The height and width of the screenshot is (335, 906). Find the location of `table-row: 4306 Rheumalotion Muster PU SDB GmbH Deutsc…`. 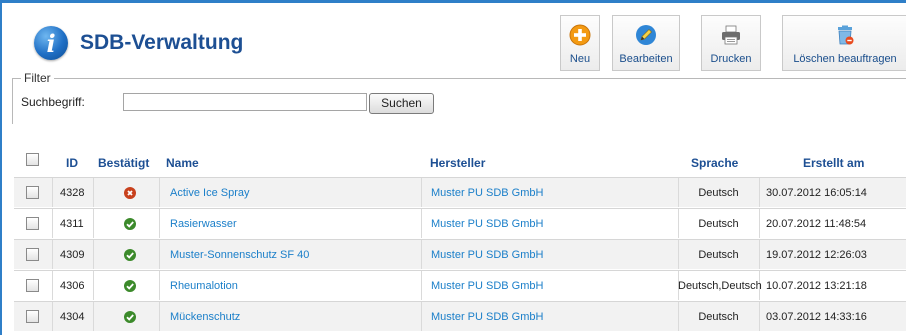

table-row: 4306 Rheumalotion Muster PU SDB GmbH Deutsc… is located at coordinates (460, 285).